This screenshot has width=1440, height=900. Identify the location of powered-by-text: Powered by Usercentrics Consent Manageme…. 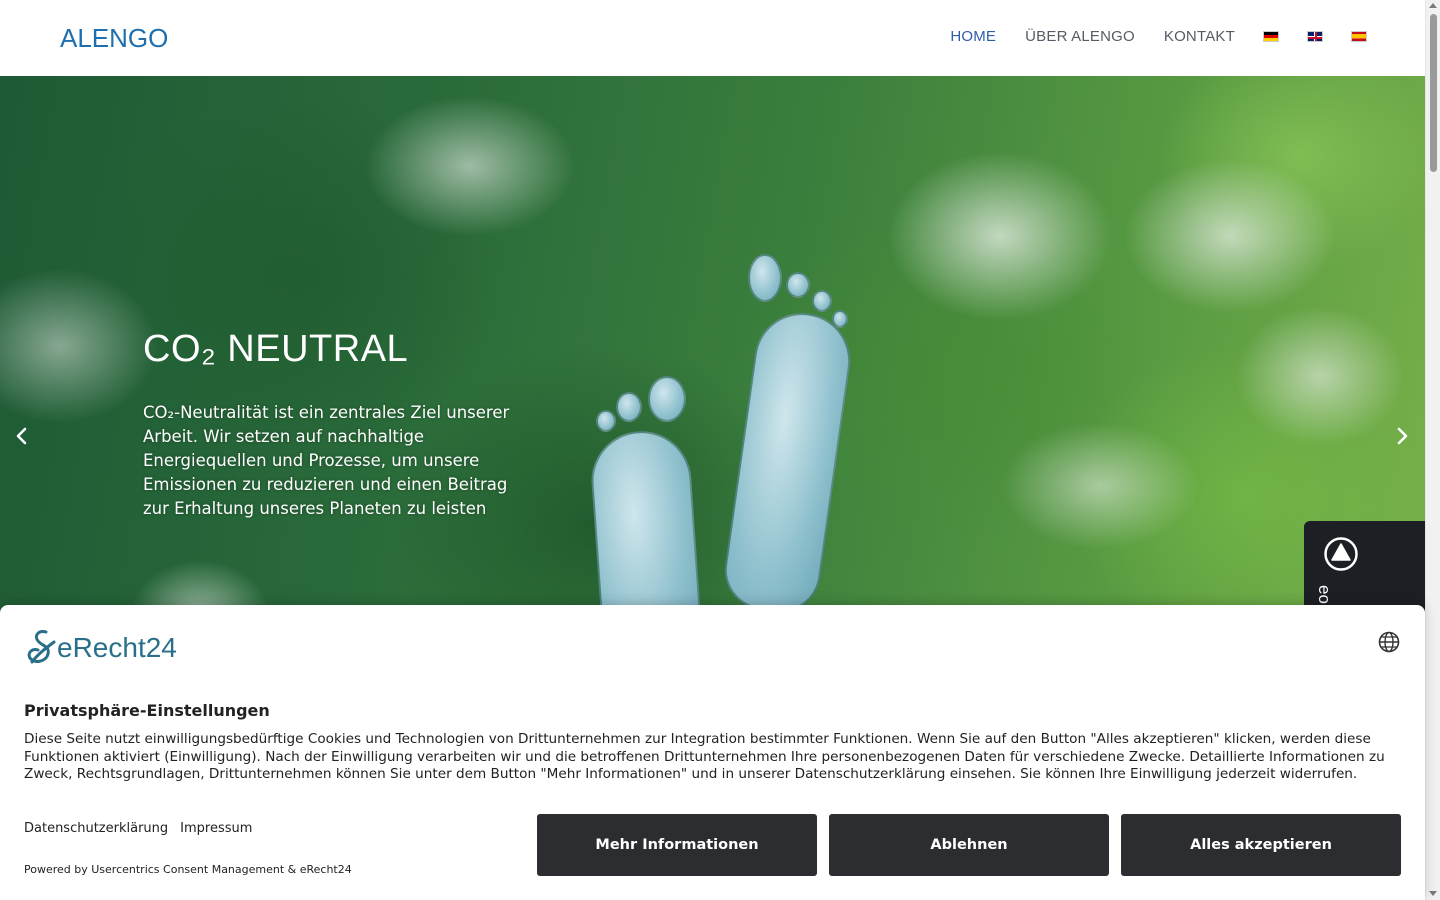
(188, 869).